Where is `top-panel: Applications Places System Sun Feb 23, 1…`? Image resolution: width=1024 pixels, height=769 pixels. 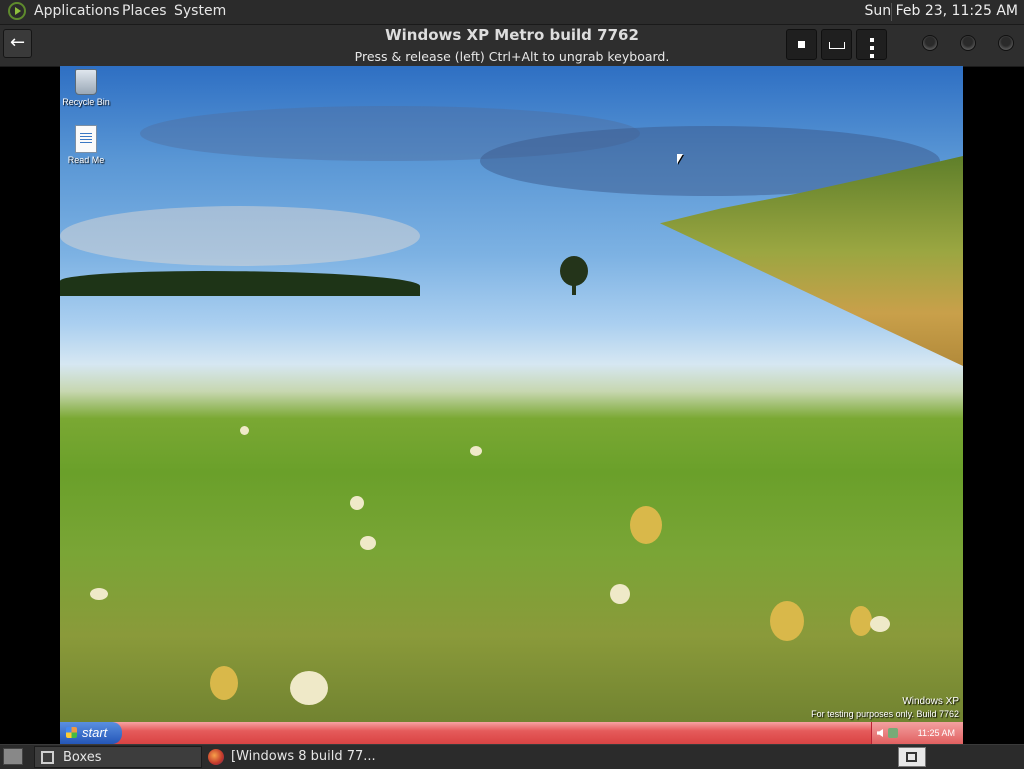 top-panel: Applications Places System Sun Feb 23, 1… is located at coordinates (512, 12).